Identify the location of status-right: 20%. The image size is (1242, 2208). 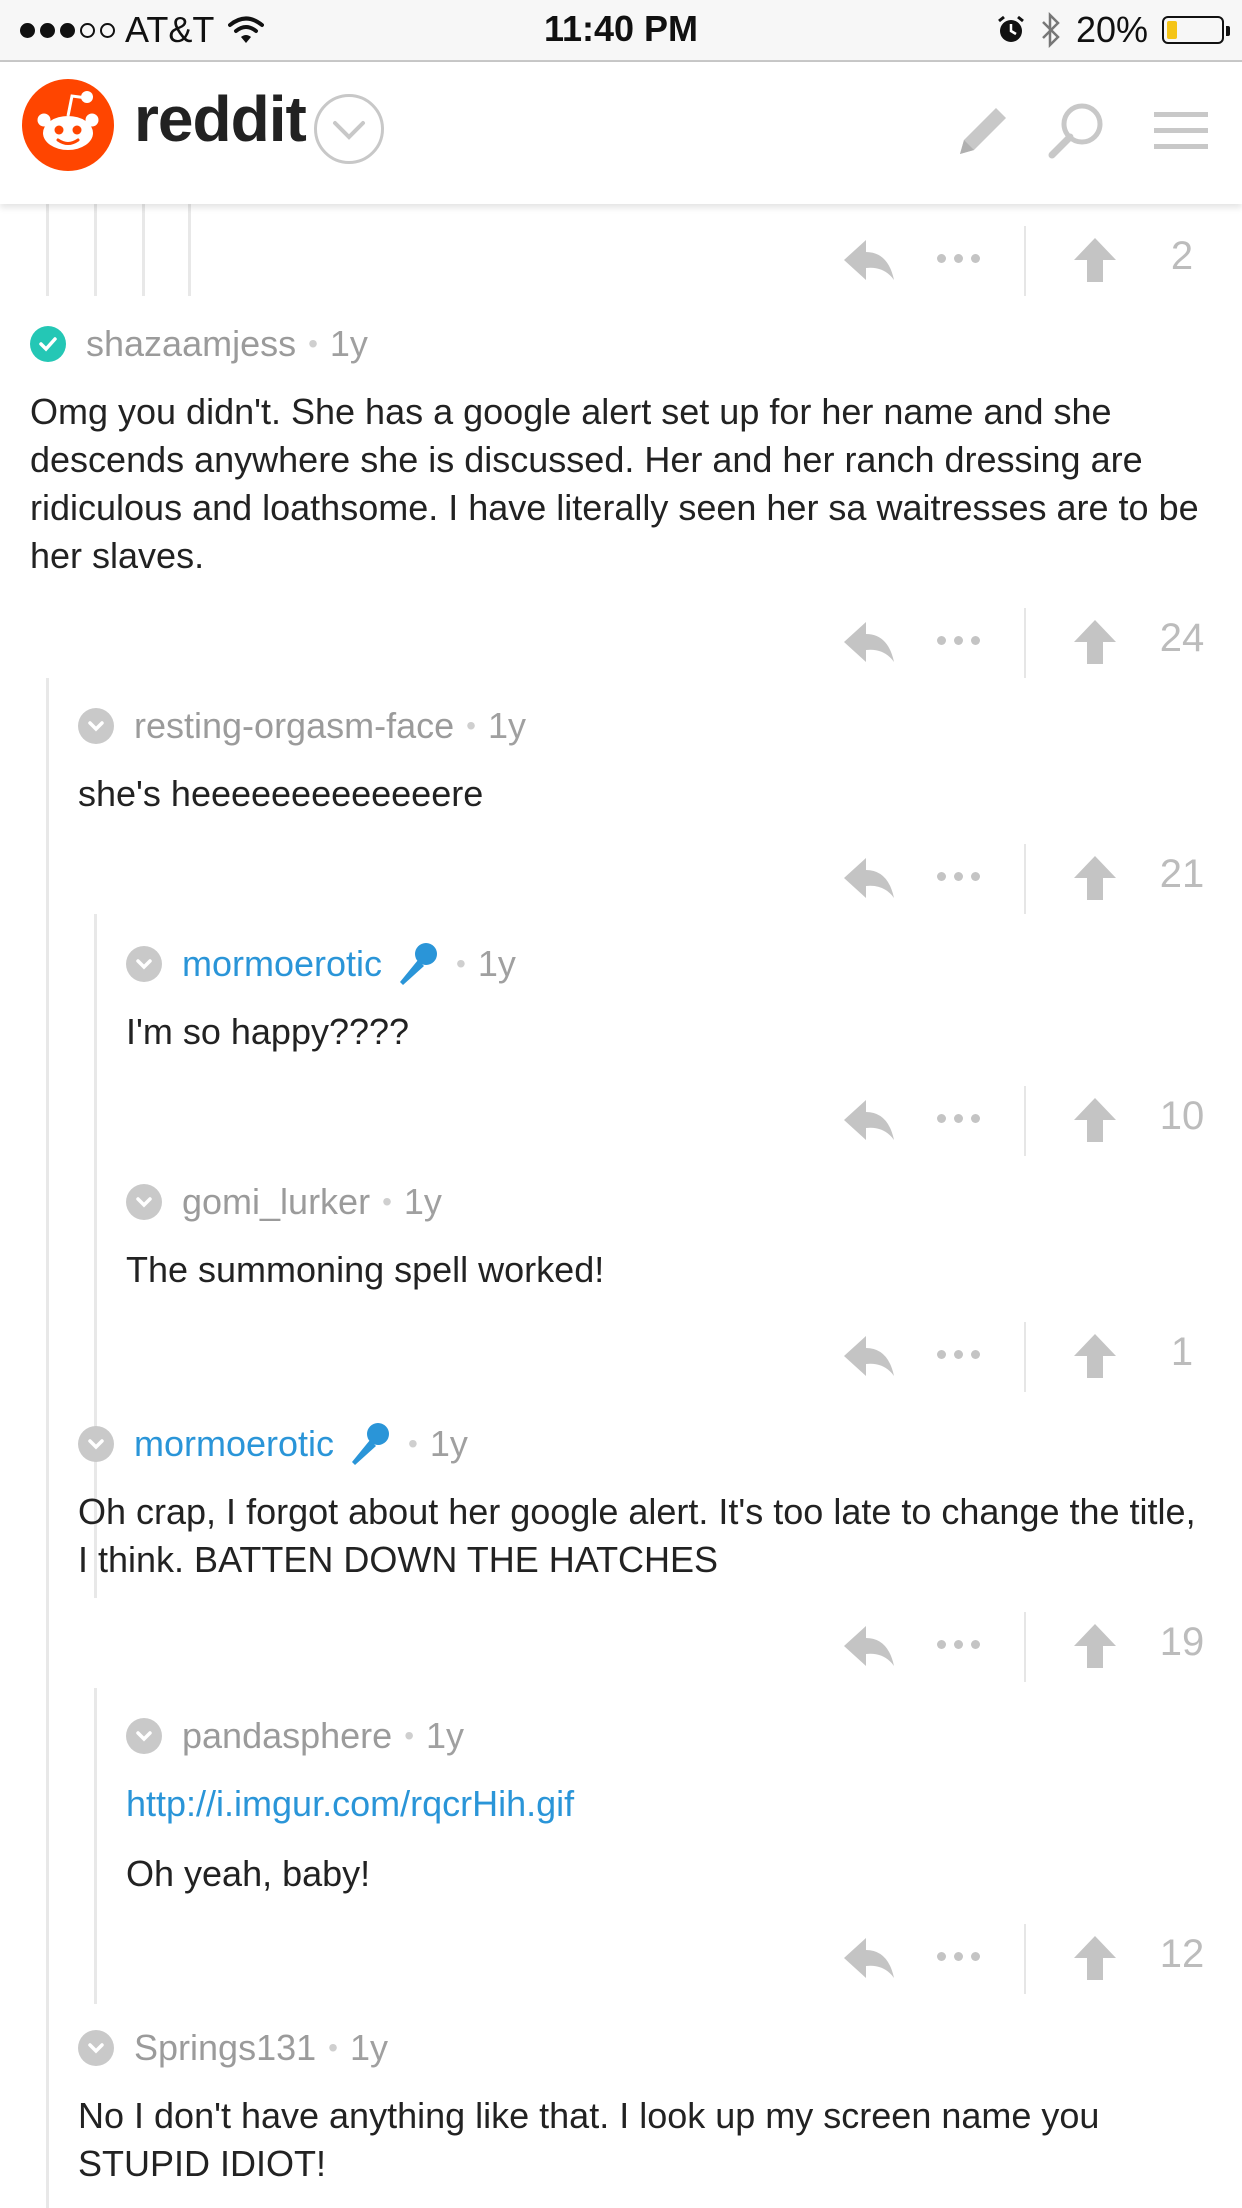
(1113, 30).